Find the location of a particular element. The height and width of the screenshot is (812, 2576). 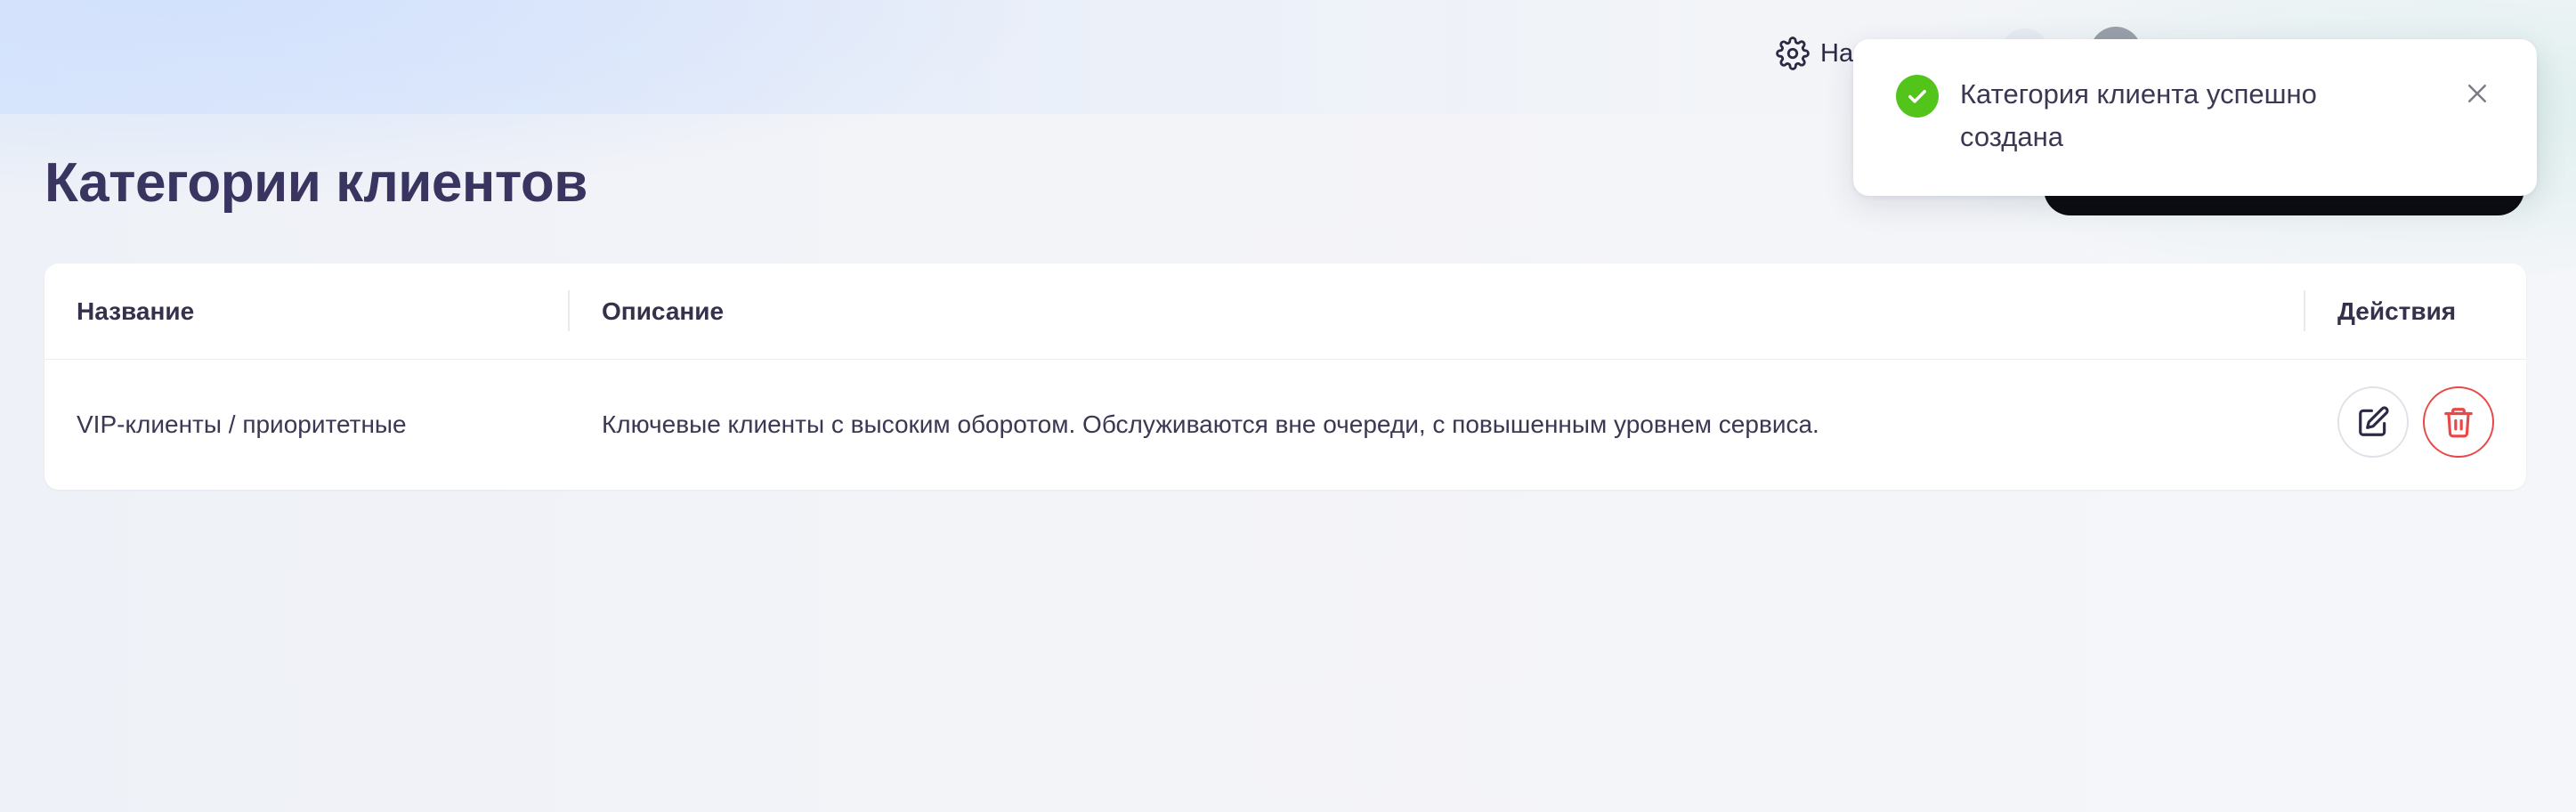

gear-icon is located at coordinates (1793, 53).